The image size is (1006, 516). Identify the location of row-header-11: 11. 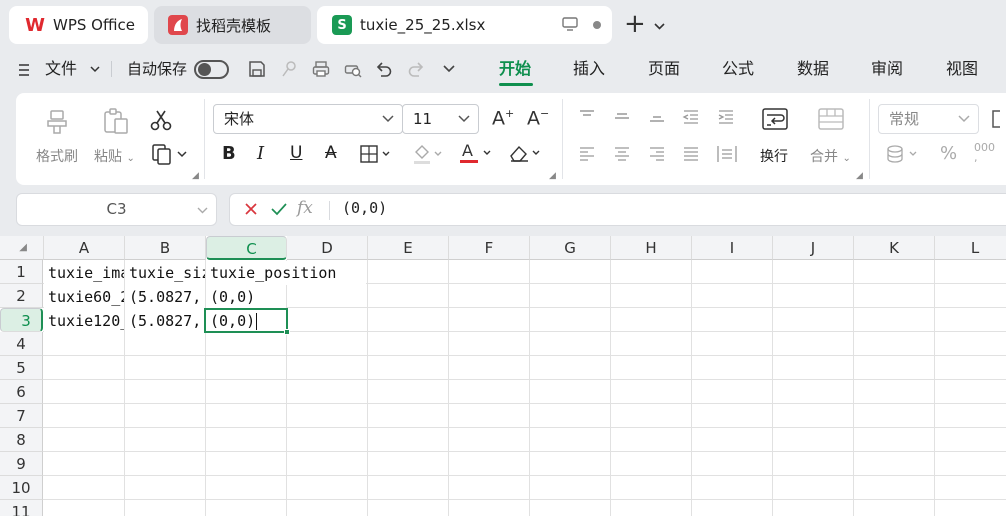
(21, 508).